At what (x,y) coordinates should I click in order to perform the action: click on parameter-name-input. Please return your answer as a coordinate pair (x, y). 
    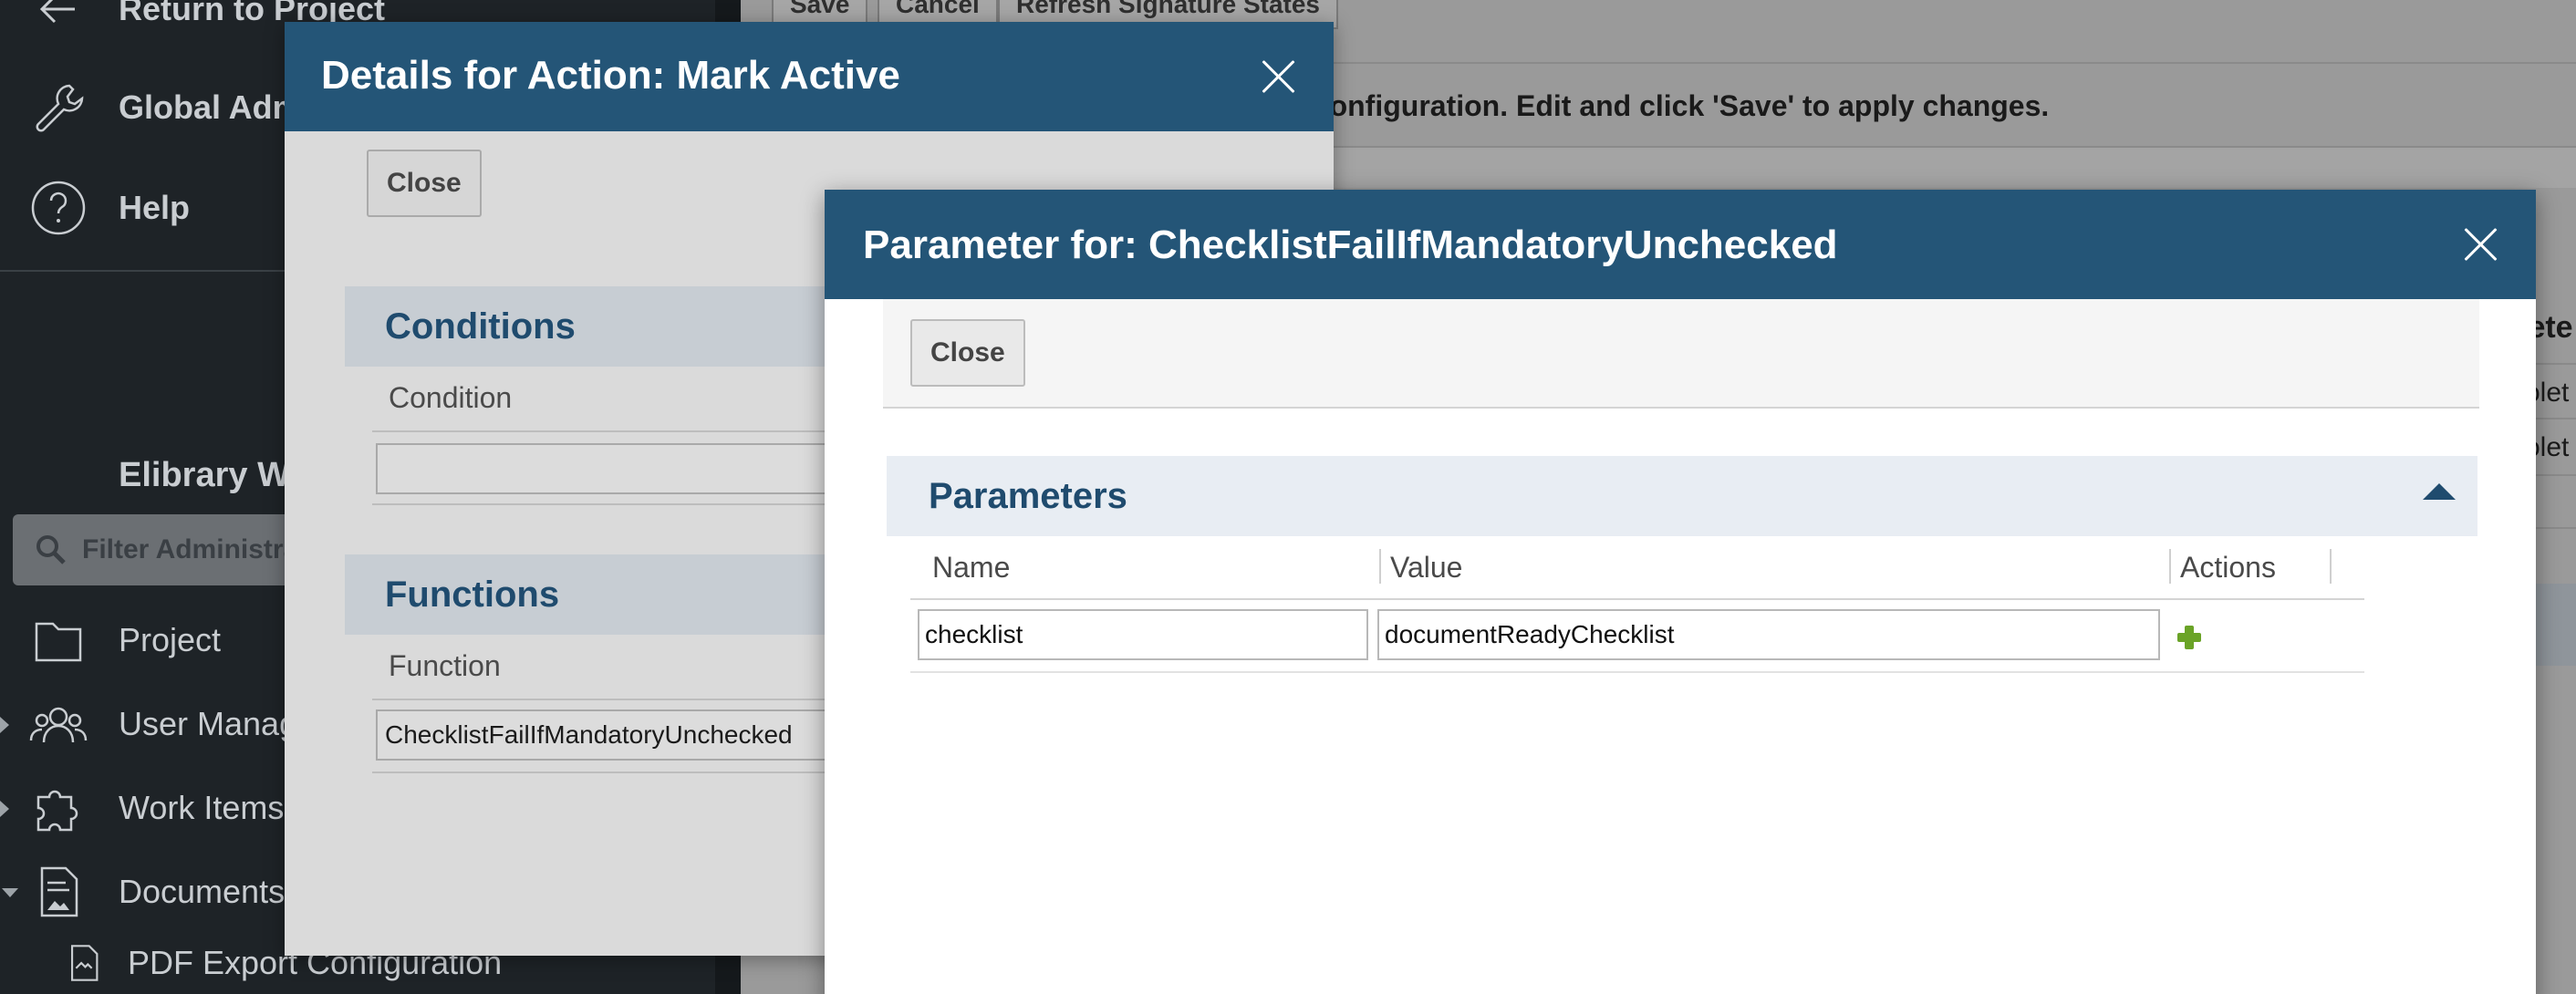
    Looking at the image, I should click on (1143, 634).